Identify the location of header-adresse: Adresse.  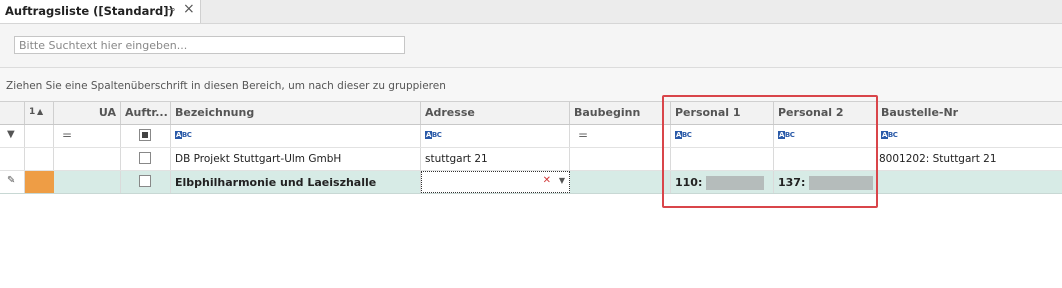
(495, 113).